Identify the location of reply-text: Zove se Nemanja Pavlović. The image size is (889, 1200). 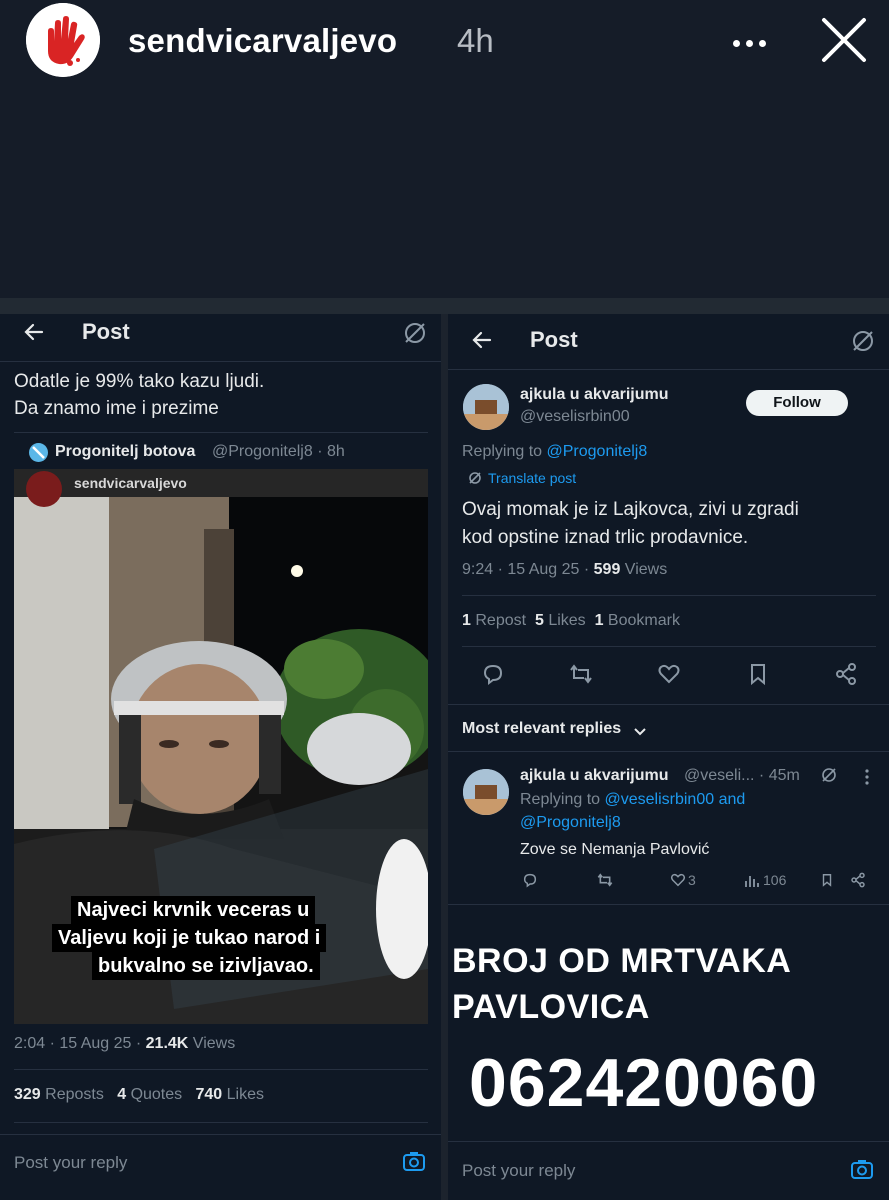
(615, 849).